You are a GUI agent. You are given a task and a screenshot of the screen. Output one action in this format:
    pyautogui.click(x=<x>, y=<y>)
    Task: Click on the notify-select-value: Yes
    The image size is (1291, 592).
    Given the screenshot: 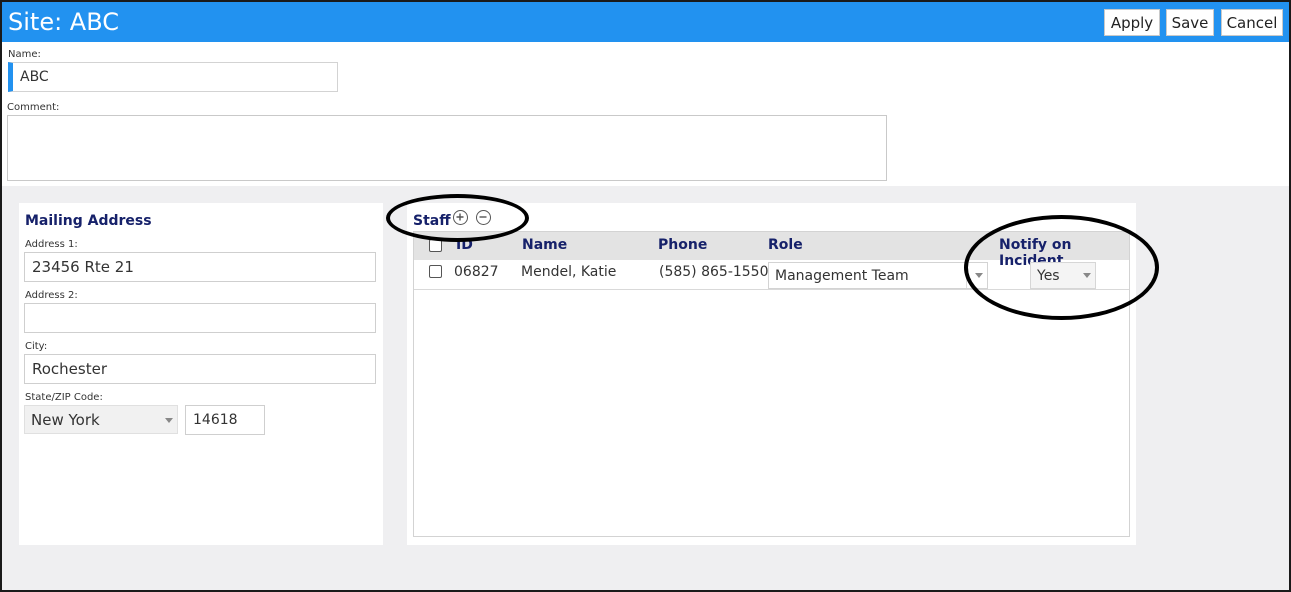 What is the action you would take?
    pyautogui.click(x=1048, y=276)
    